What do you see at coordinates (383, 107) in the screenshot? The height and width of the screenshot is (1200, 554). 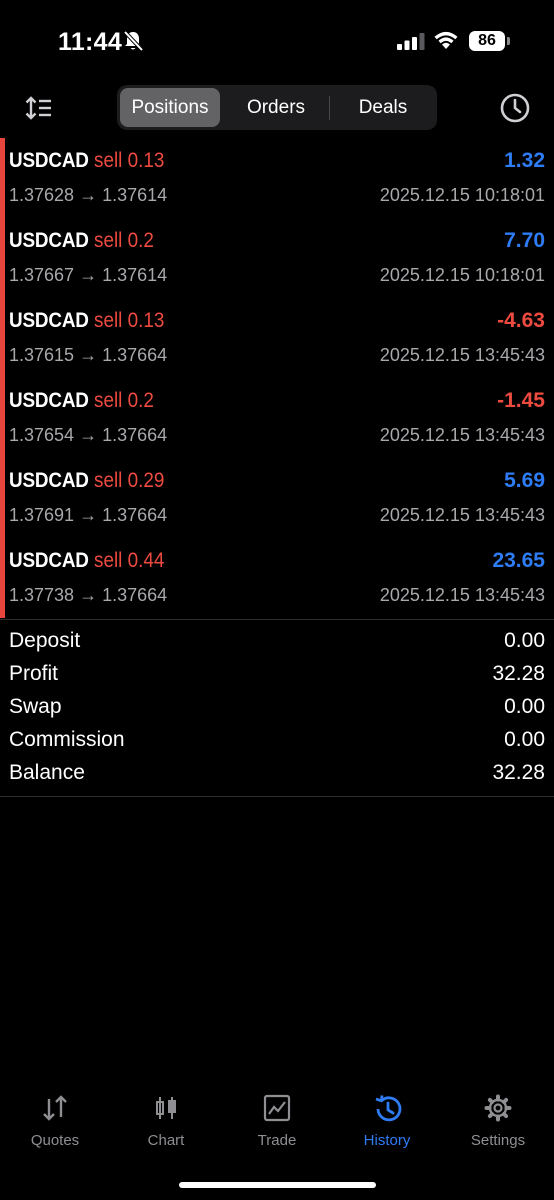 I see `tab-deals: Deals` at bounding box center [383, 107].